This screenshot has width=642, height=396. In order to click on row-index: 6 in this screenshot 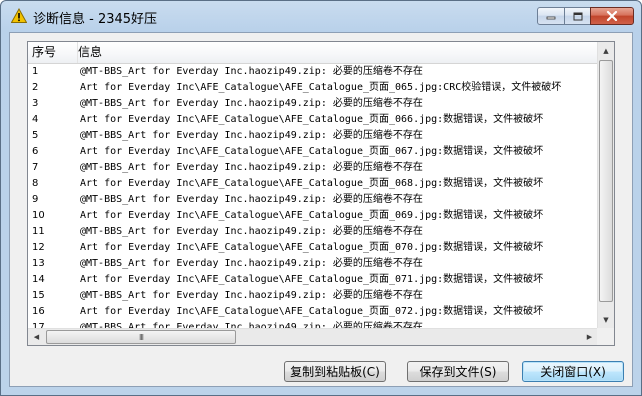, I will do `click(35, 151)`.